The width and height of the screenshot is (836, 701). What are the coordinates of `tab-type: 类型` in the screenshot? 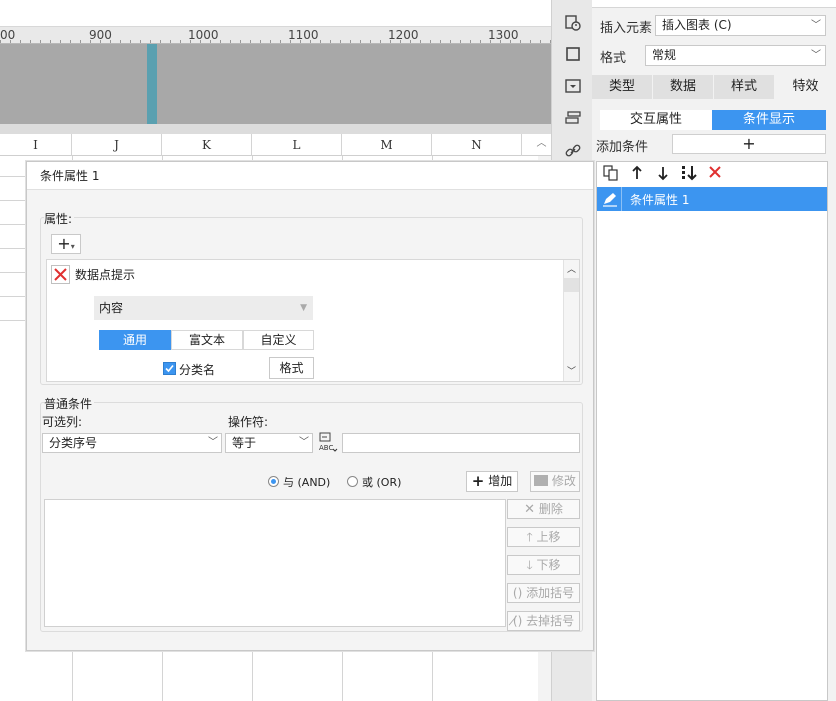 It's located at (622, 87).